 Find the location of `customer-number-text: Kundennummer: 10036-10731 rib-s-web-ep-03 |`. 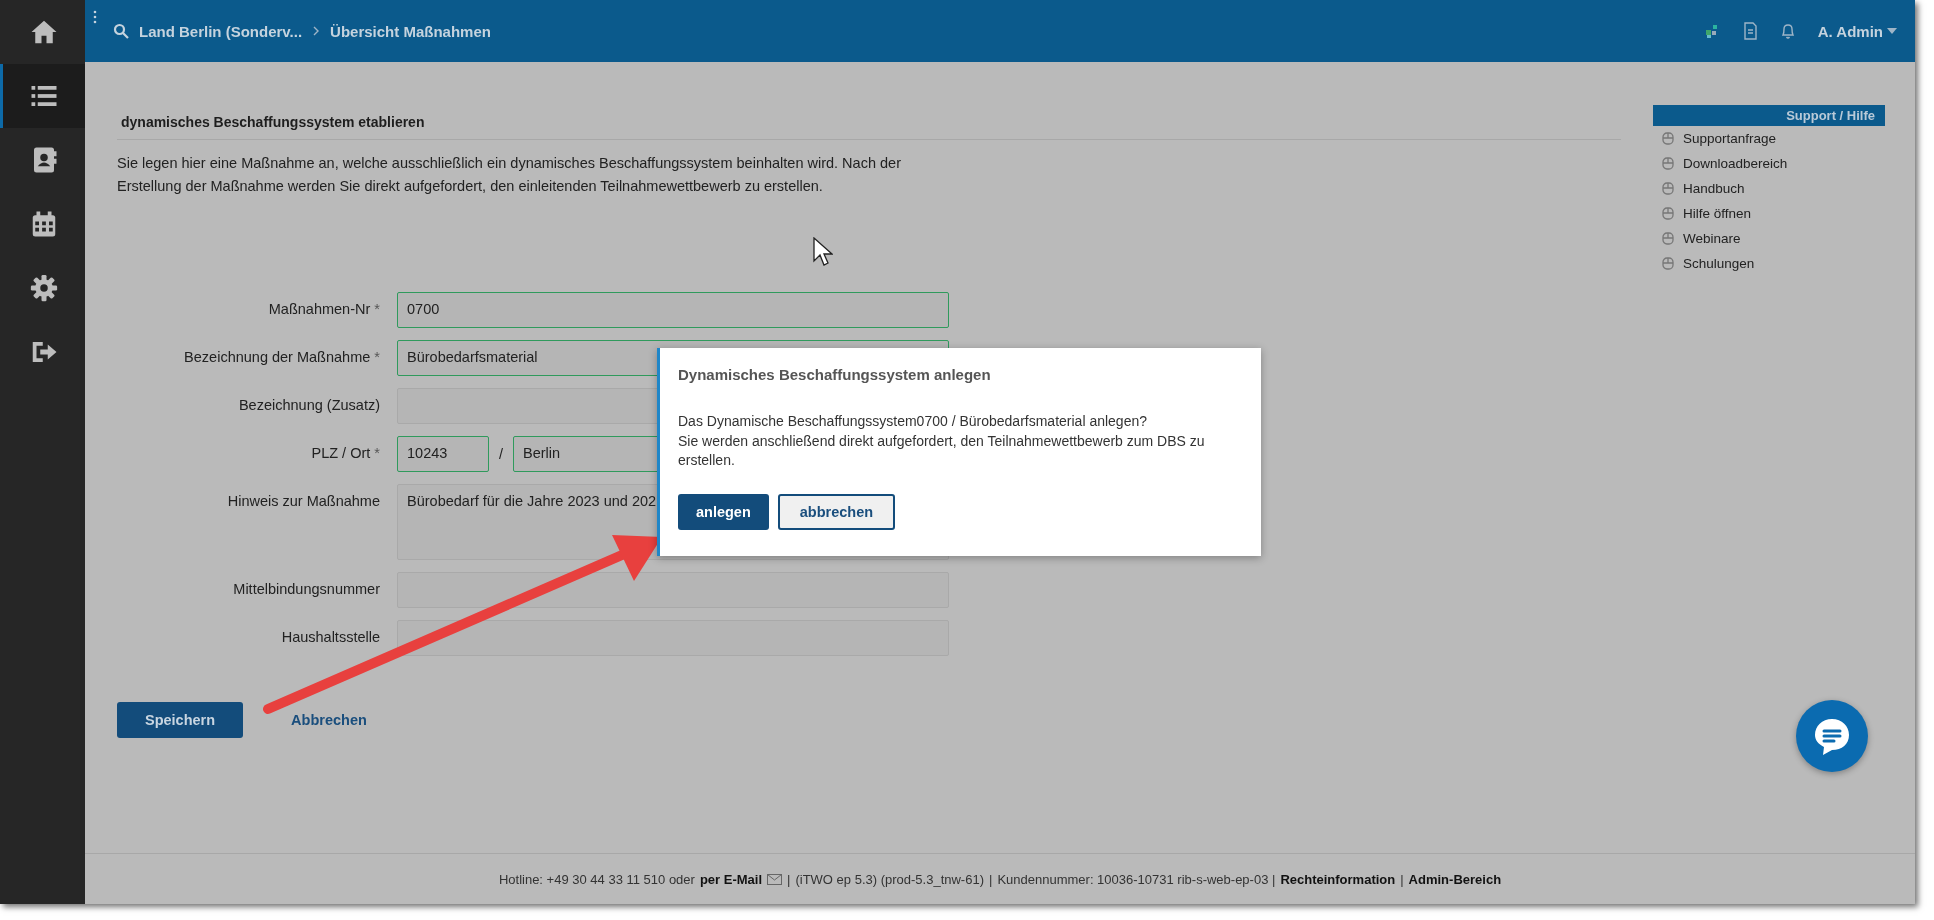

customer-number-text: Kundennummer: 10036-10731 rib-s-web-ep-03 | is located at coordinates (1136, 879).